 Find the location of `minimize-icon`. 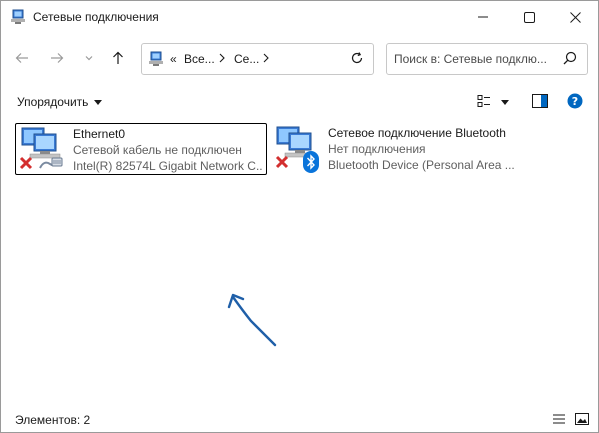

minimize-icon is located at coordinates (483, 17).